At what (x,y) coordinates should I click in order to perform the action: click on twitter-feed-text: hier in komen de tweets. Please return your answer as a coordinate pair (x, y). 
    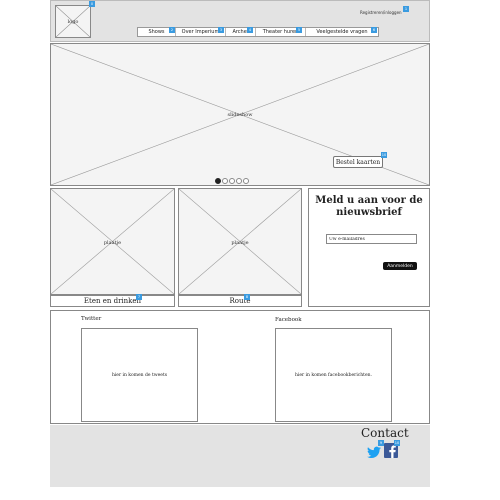
    Looking at the image, I should click on (139, 375).